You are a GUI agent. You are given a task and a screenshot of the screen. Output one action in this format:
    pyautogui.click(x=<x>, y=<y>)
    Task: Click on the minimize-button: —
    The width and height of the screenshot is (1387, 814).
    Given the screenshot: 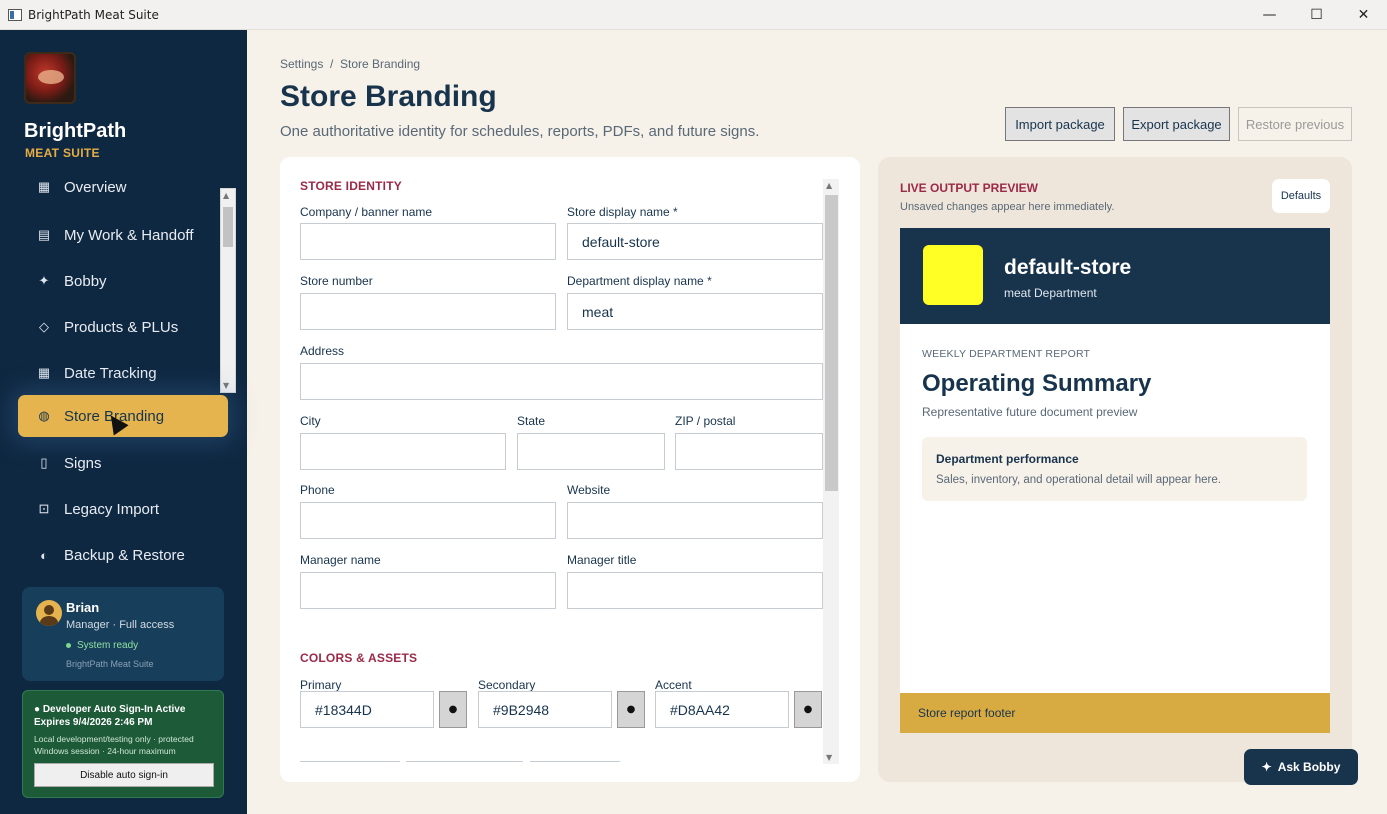 What is the action you would take?
    pyautogui.click(x=1269, y=15)
    